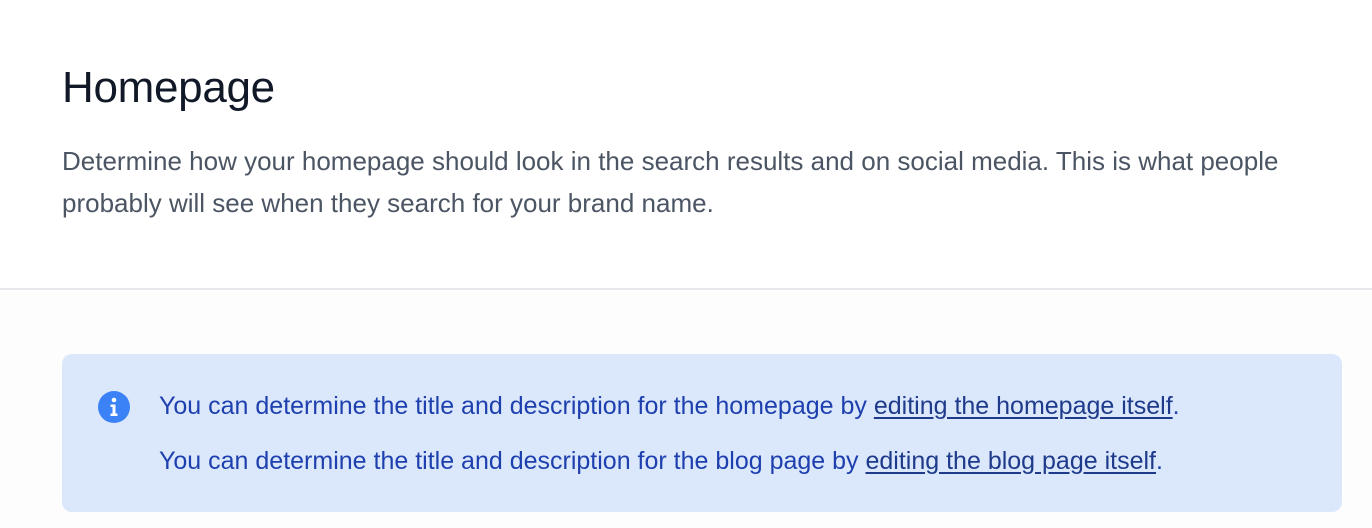 This screenshot has width=1372, height=528. What do you see at coordinates (1176, 406) in the screenshot?
I see `info-line-homepage-suffix: .` at bounding box center [1176, 406].